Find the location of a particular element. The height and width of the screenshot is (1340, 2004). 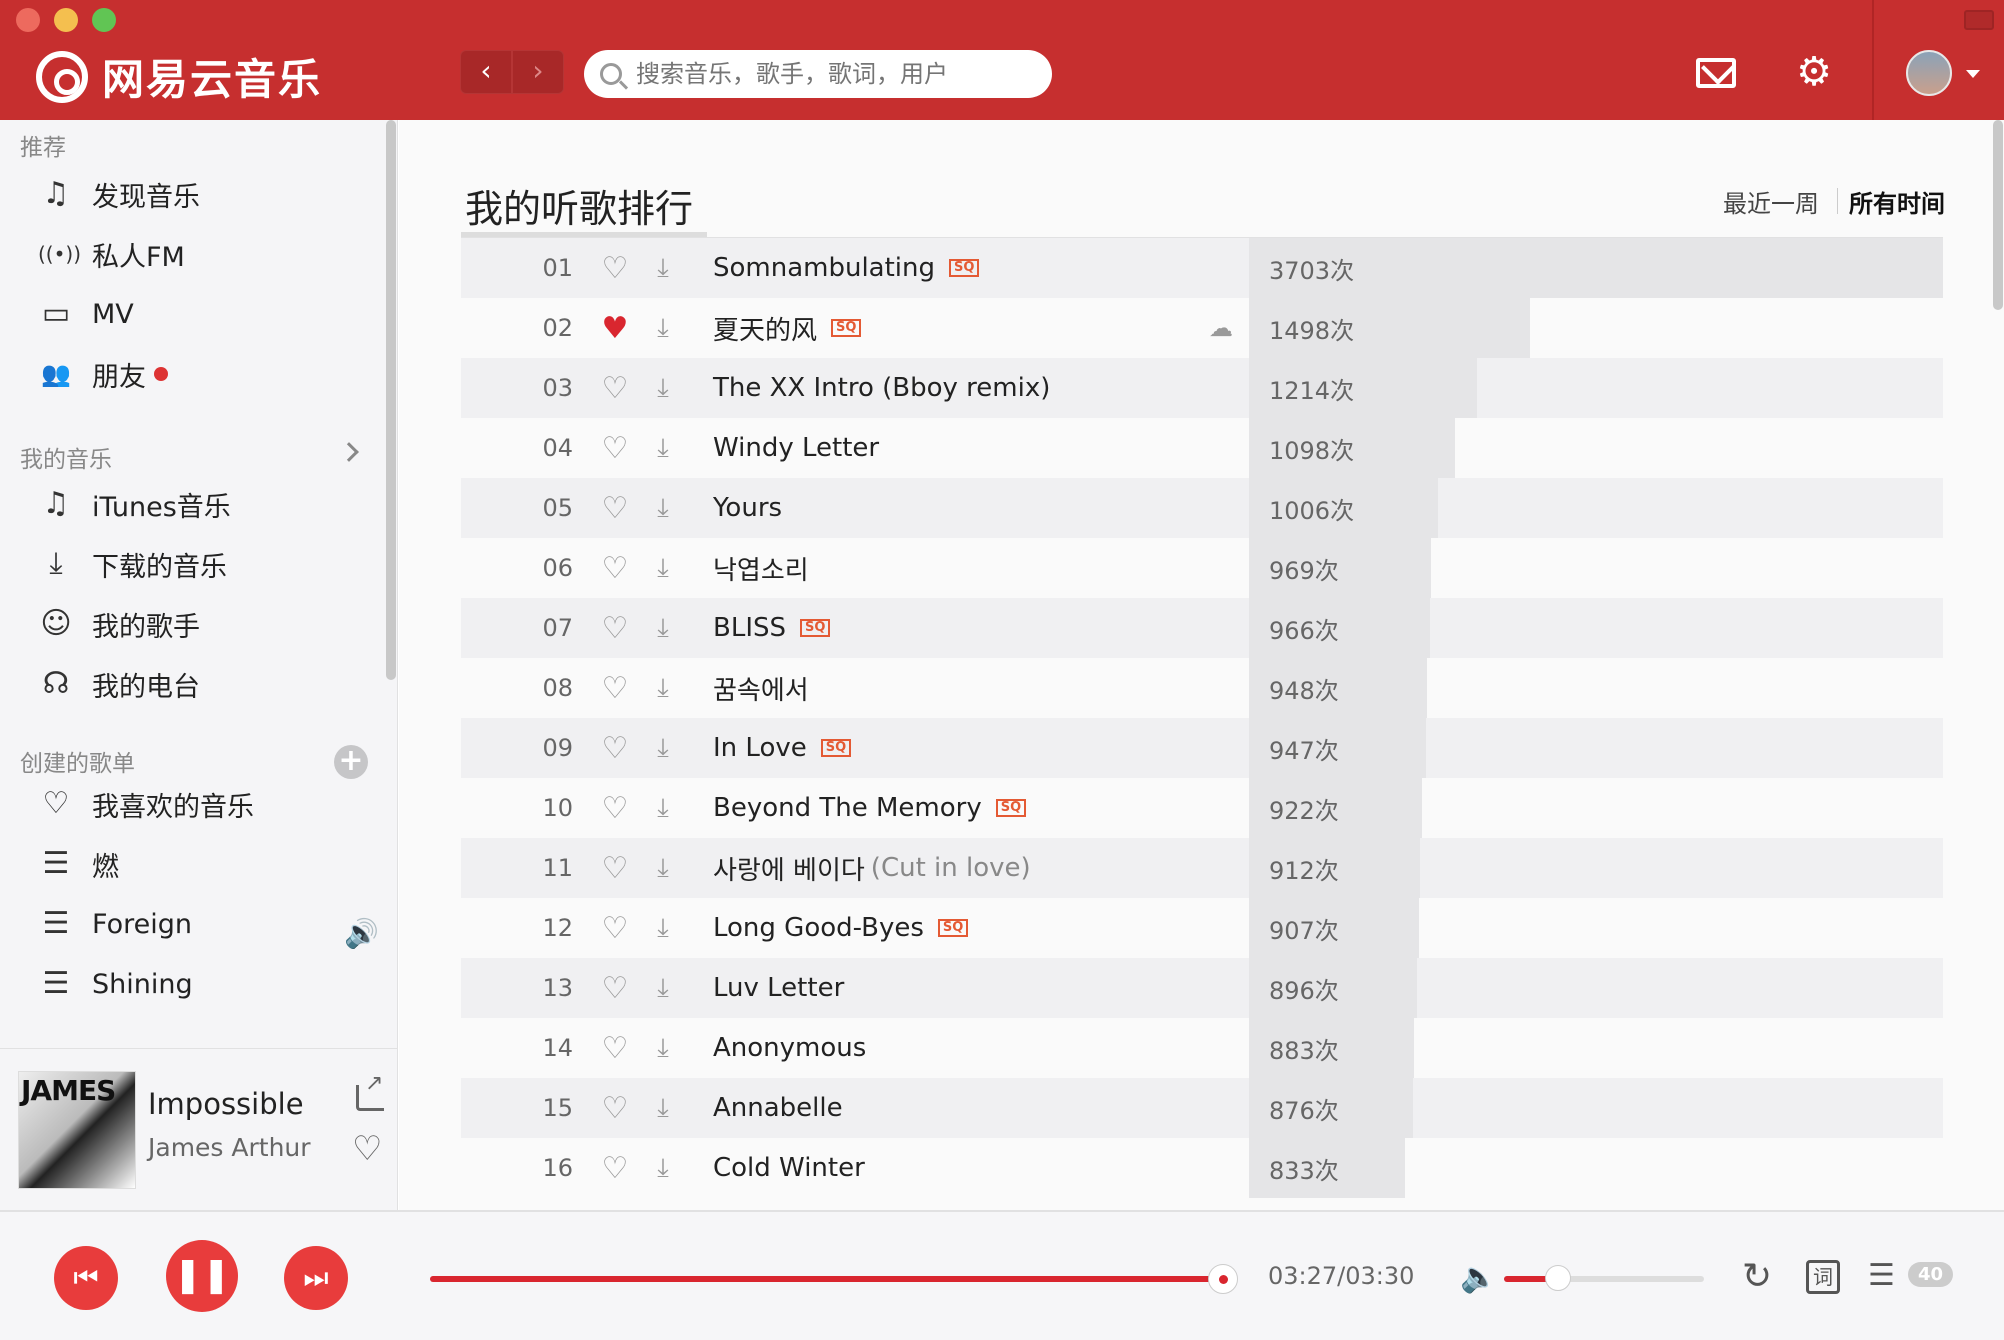

table-row: 07 ♡ ⤓ BLISS SQ 966次 is located at coordinates (1202, 628).